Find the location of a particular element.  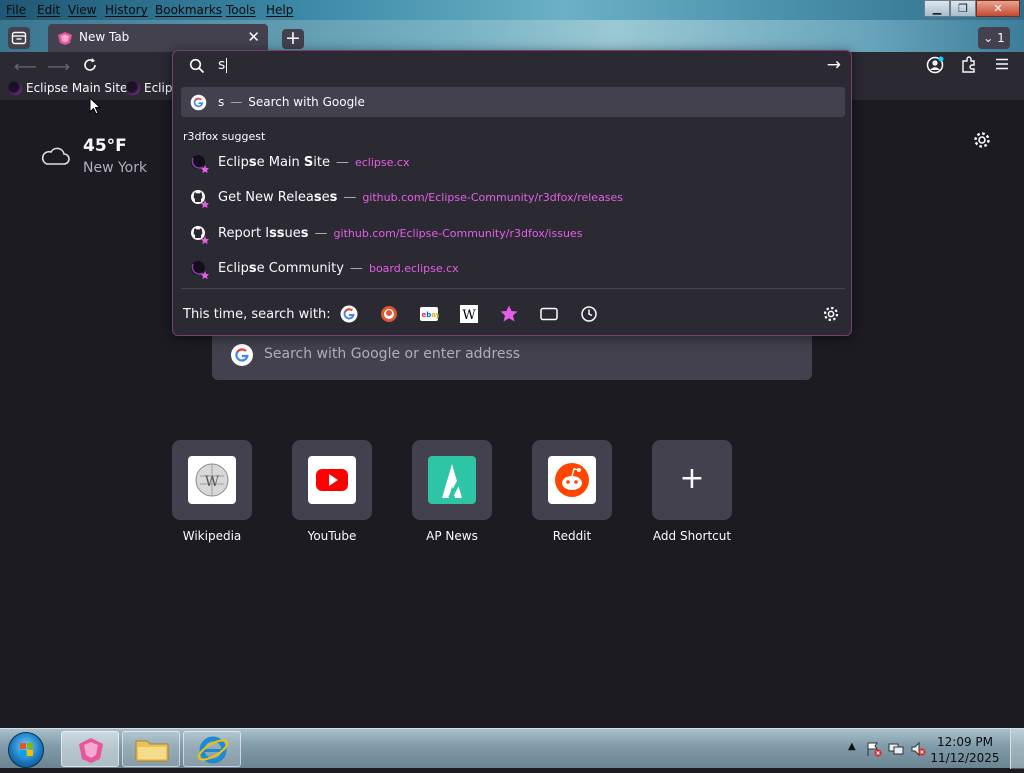

shortcut-youtube: YouTube is located at coordinates (332, 491).